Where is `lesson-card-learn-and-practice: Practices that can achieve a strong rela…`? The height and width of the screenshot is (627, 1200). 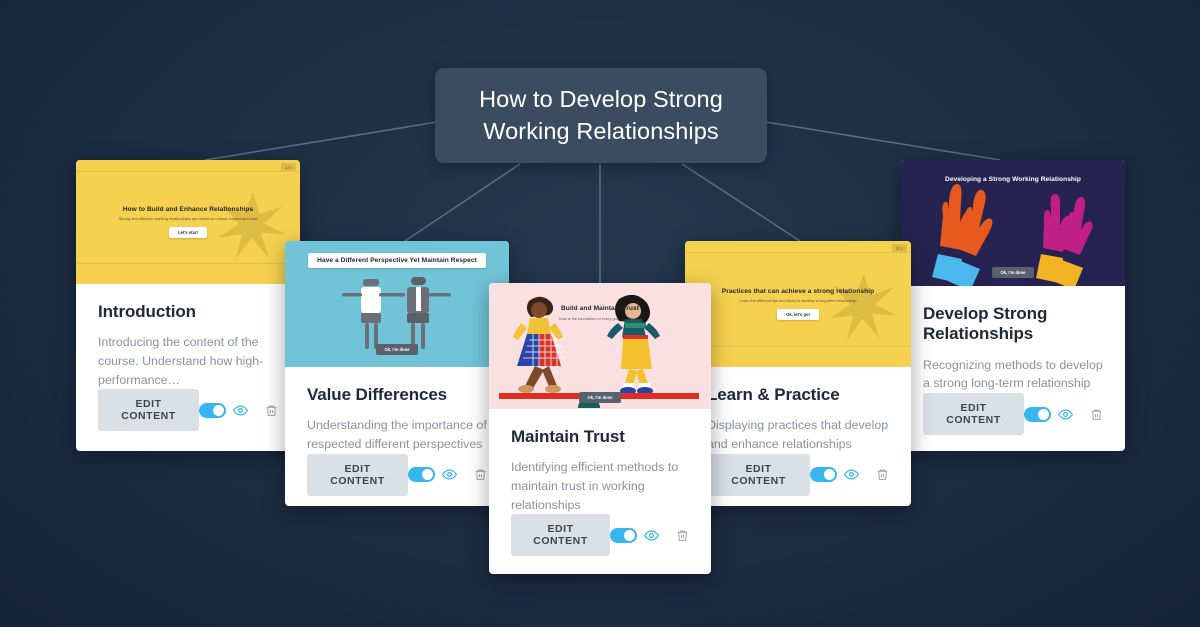
lesson-card-learn-and-practice: Practices that can achieve a strong rela… is located at coordinates (798, 373).